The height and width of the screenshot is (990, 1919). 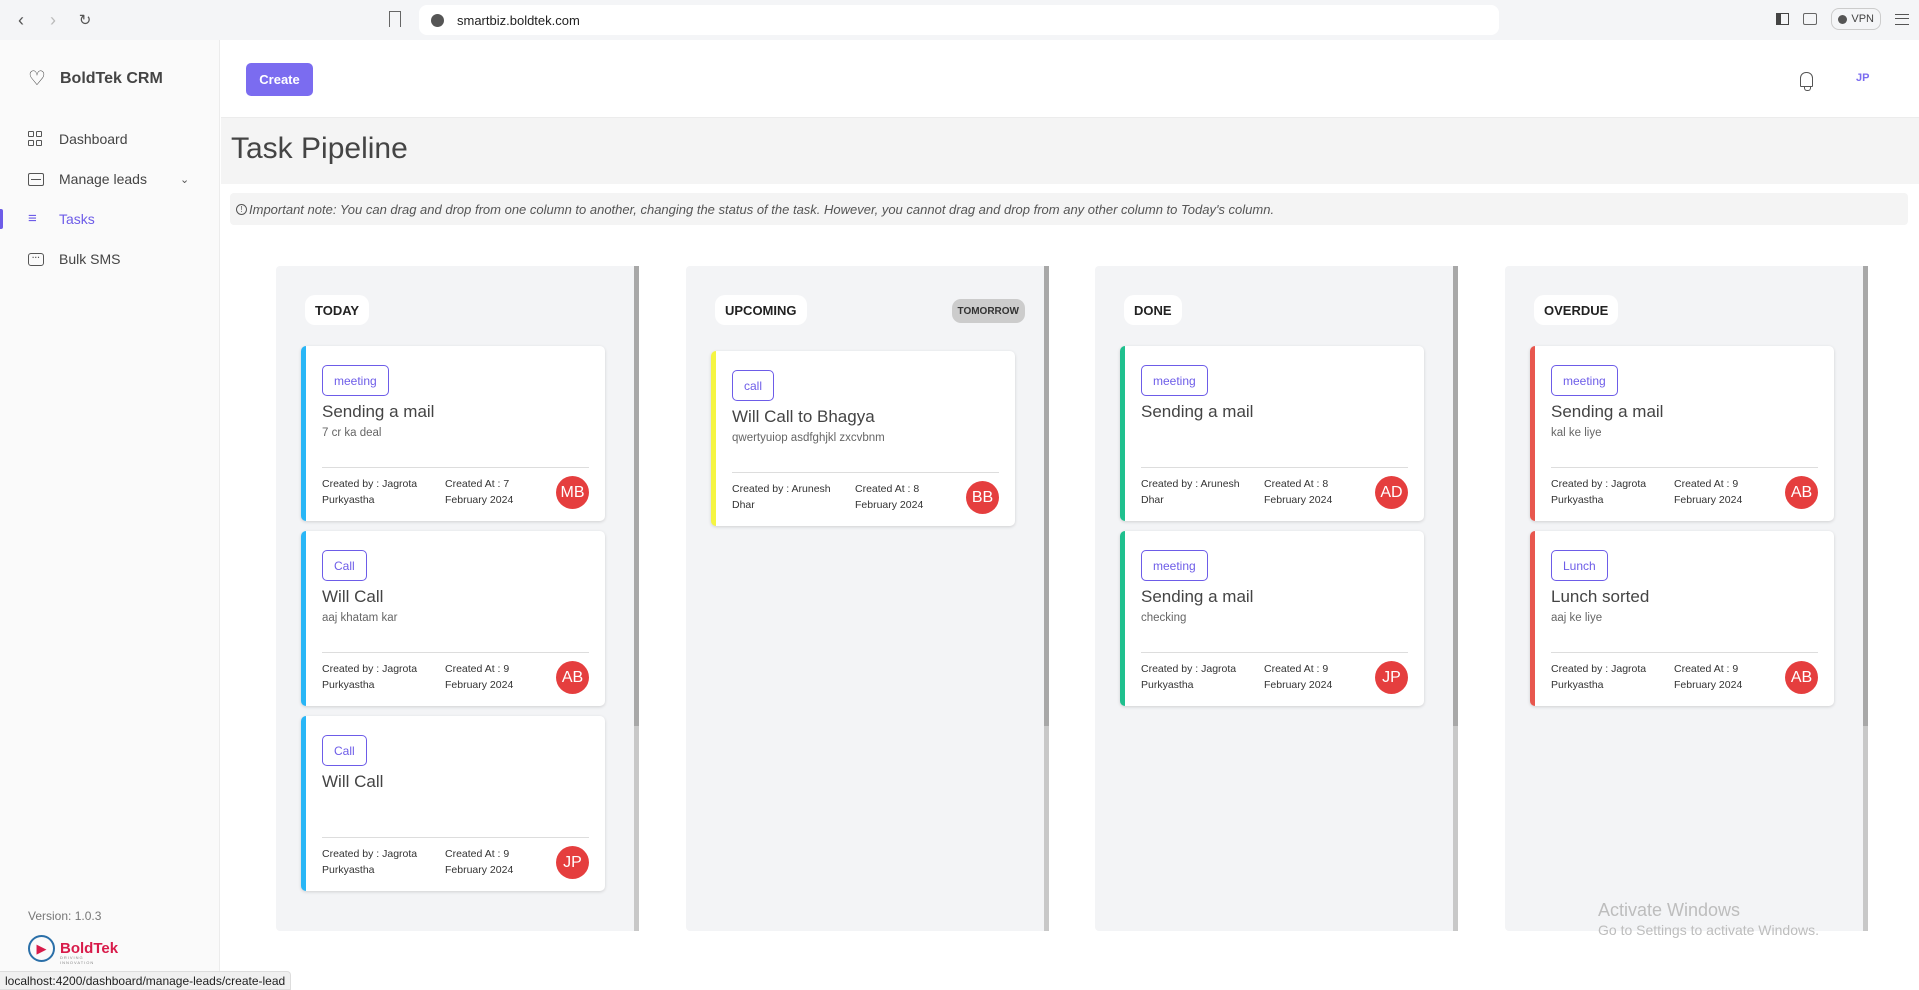 What do you see at coordinates (73, 950) in the screenshot?
I see `footer-logo: ▶ BoldTek DRIVING INNOVATION` at bounding box center [73, 950].